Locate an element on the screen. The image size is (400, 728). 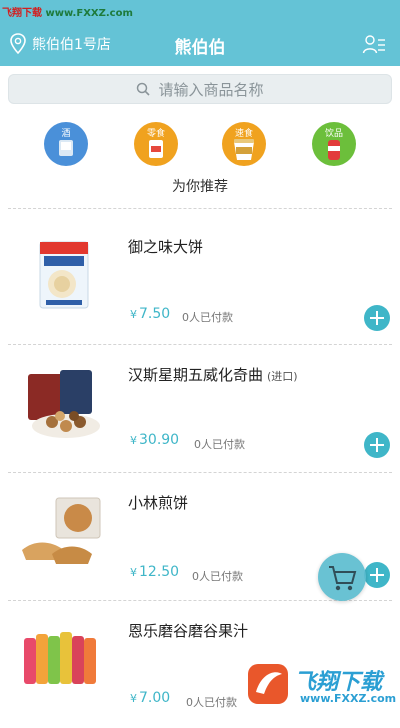
category-liquor: 酒 is located at coordinates (66, 144).